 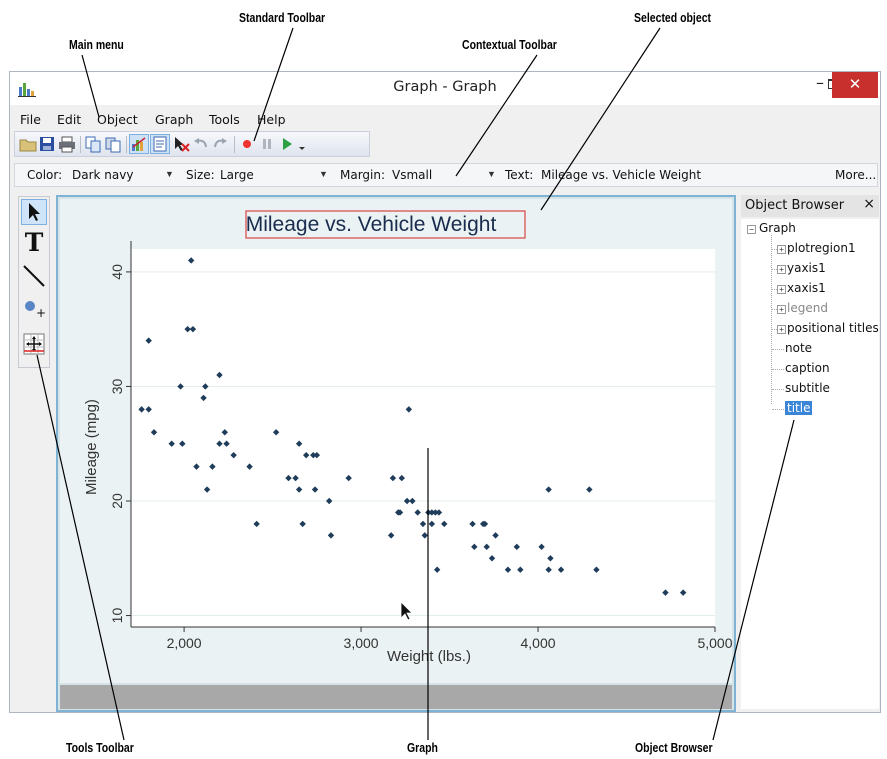 I want to click on undo-icon, so click(x=201, y=144).